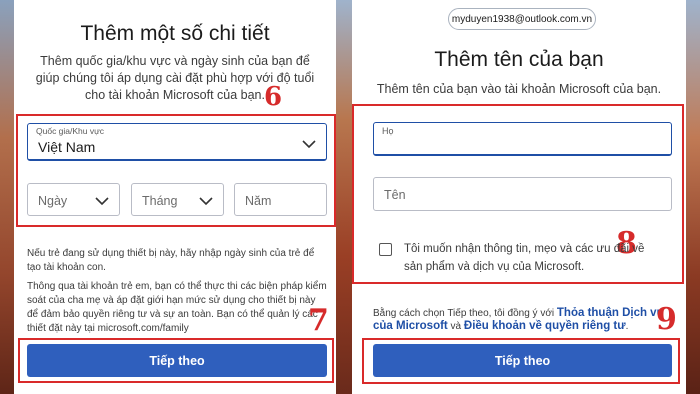 This screenshot has height=394, width=700. Describe the element at coordinates (693, 197) in the screenshot. I see `desktop-background-right` at that location.